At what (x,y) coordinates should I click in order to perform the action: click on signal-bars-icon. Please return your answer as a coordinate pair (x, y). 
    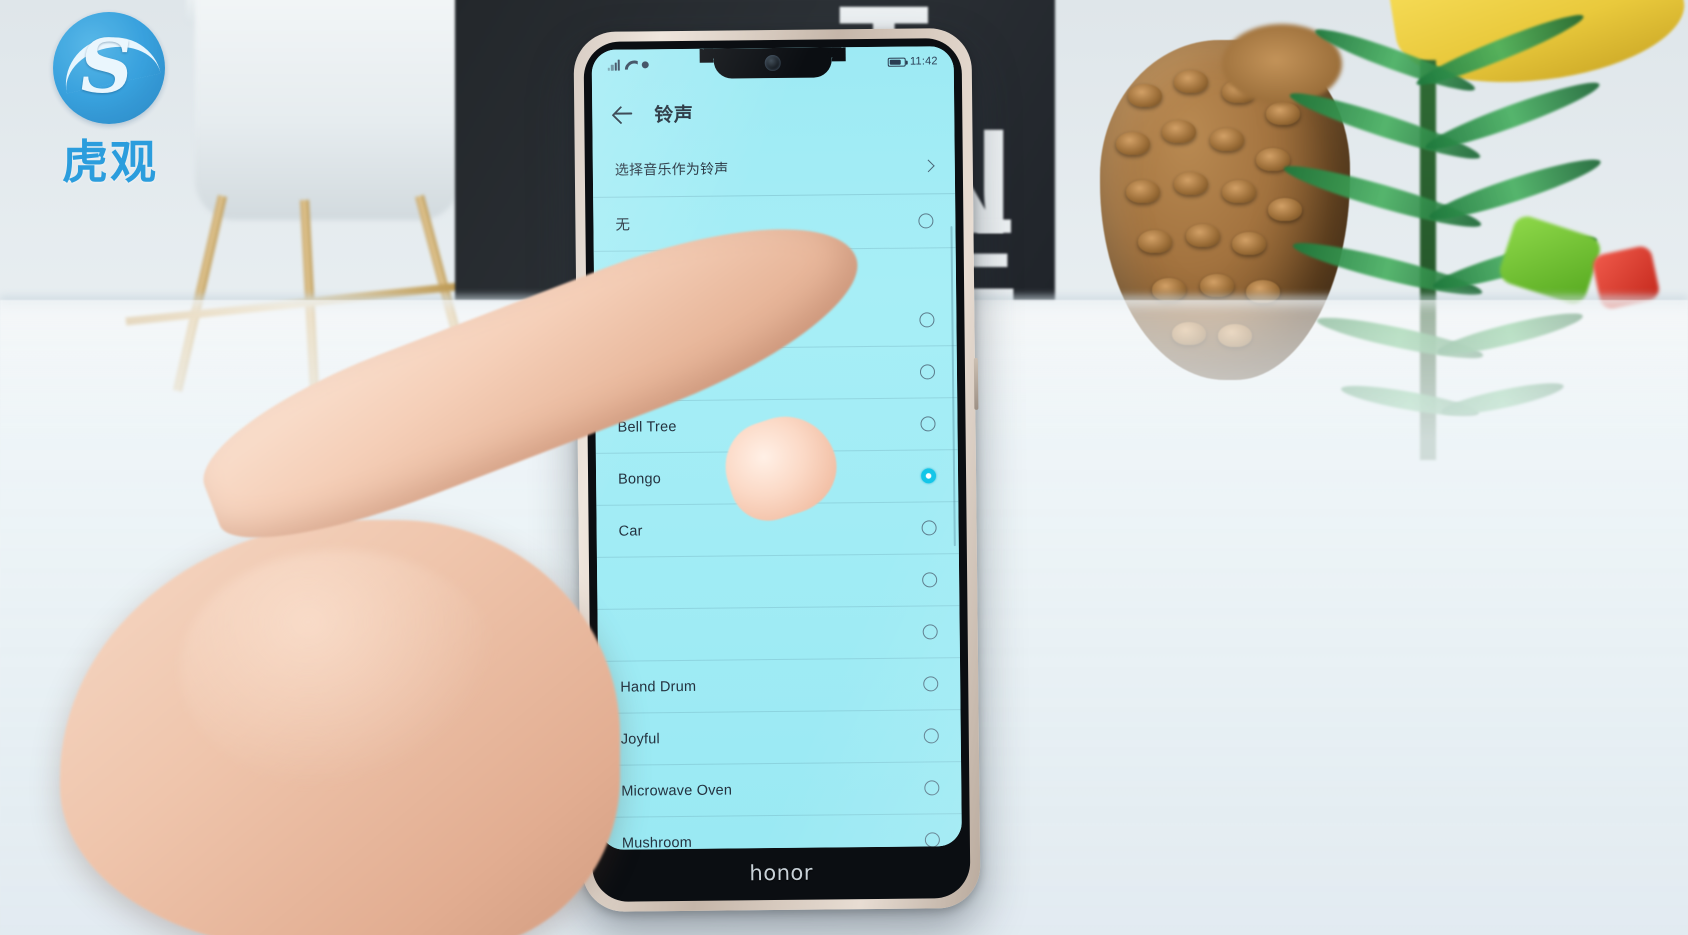
    Looking at the image, I should click on (614, 65).